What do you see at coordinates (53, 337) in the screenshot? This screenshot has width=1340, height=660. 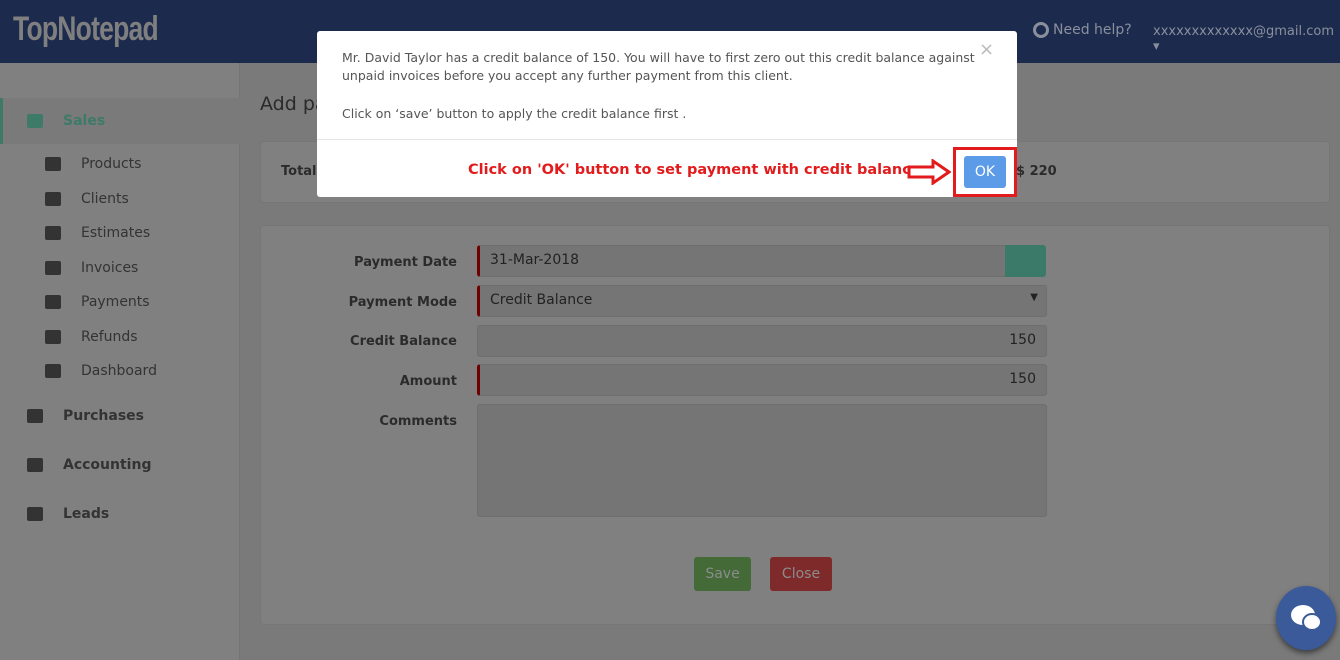 I see `exchange-icon` at bounding box center [53, 337].